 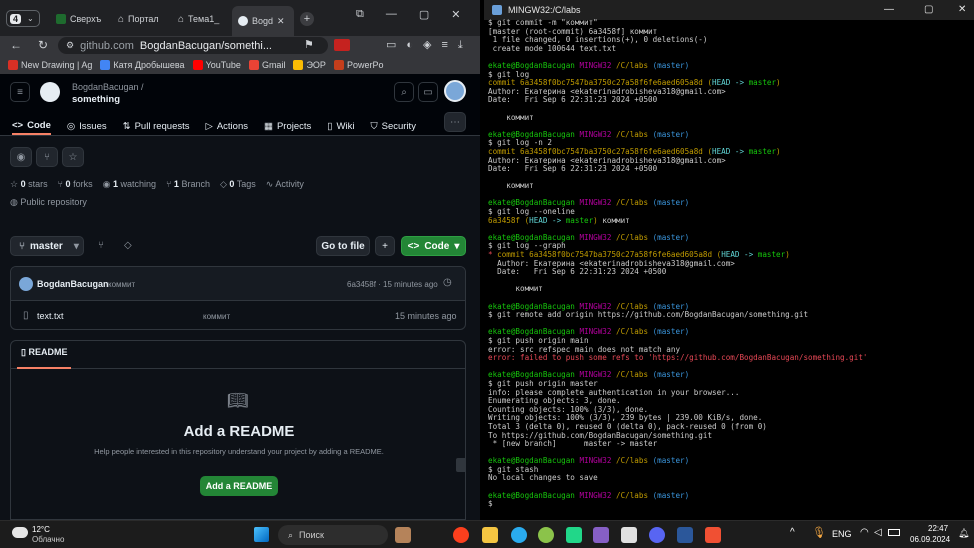 I want to click on site-info-icon: ⚙, so click(x=70, y=45).